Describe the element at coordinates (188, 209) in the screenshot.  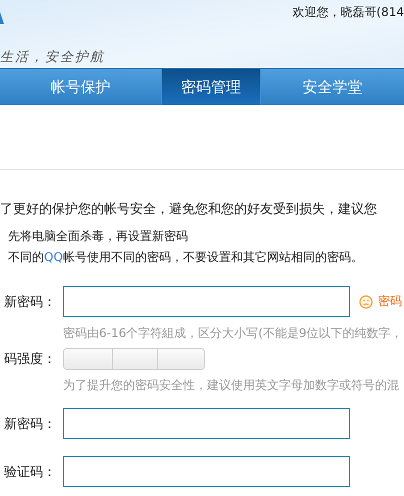
I see `intro-text: 了更好的保护您的帐号安全，避免您和您的好友受到损失，建议您` at that location.